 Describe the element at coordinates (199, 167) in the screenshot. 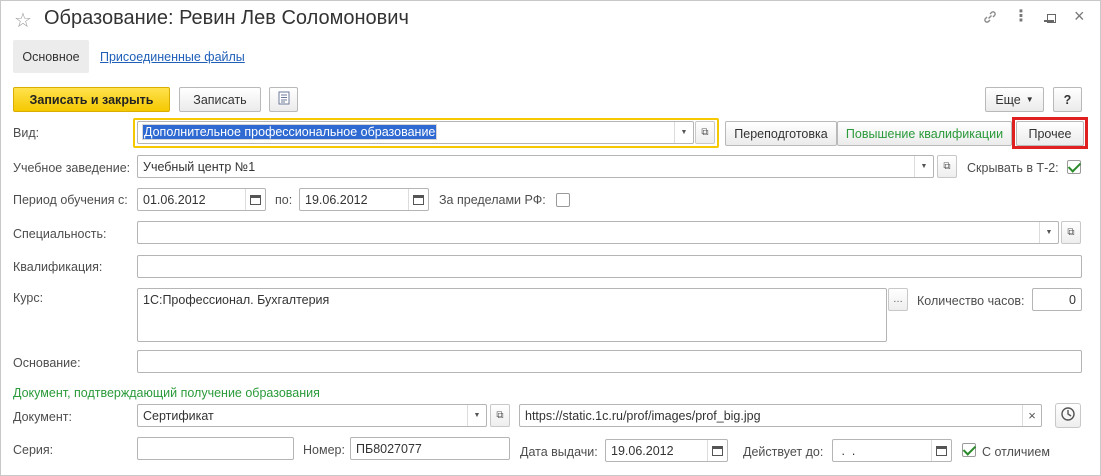

I see `institution-value: Учебный центр №1` at that location.